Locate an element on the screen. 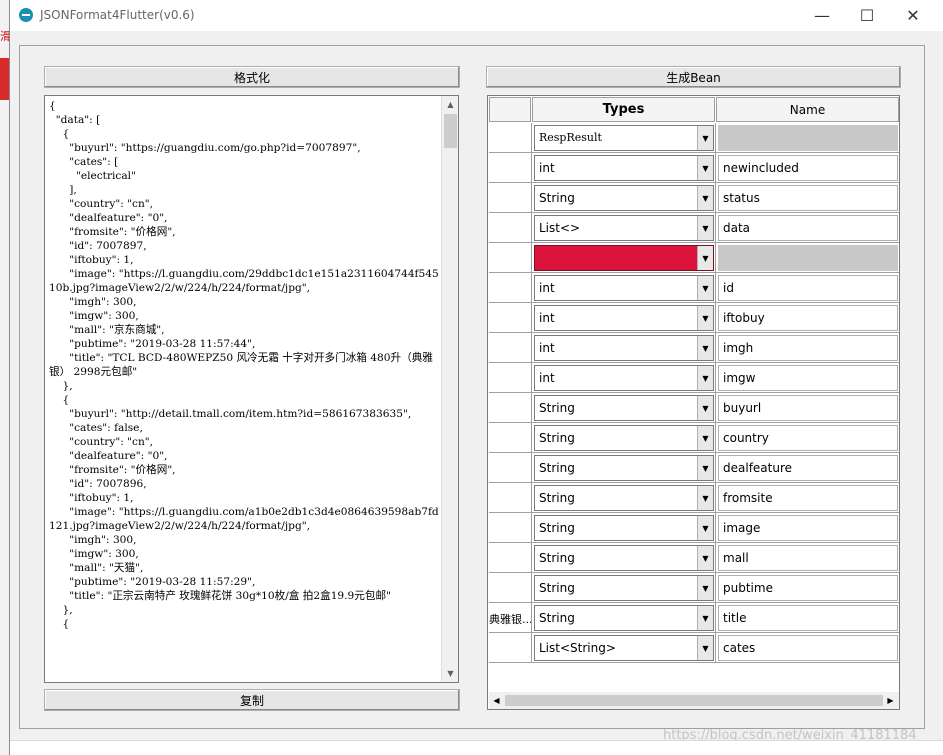  type-select-value: List<String> is located at coordinates (577, 648).